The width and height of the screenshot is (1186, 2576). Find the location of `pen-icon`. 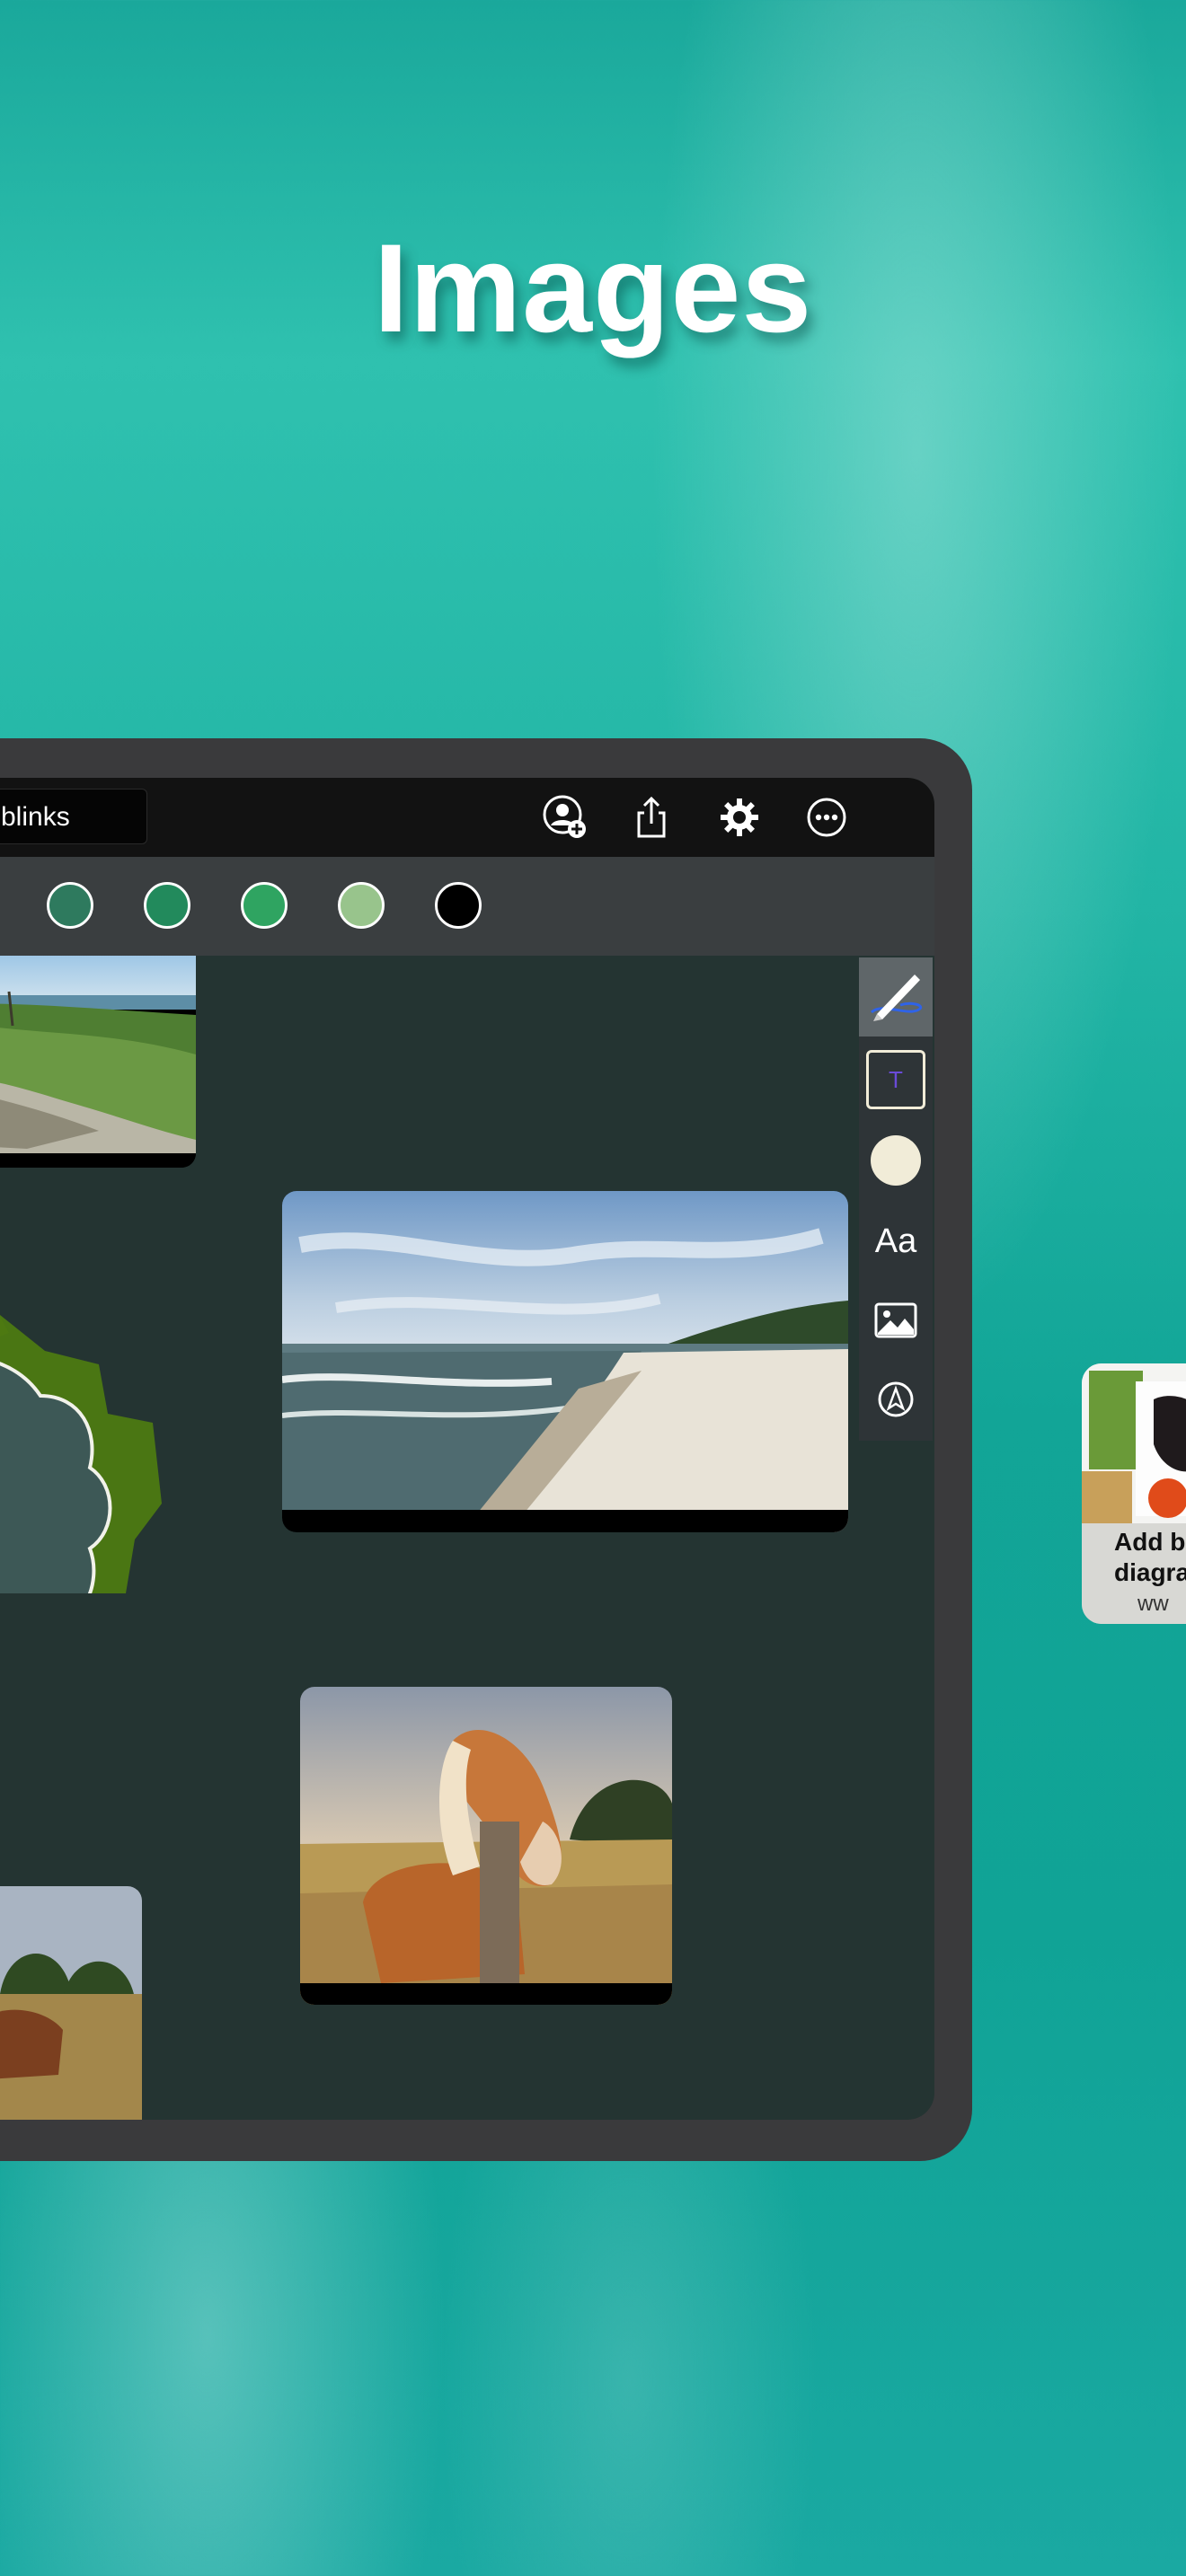

pen-icon is located at coordinates (896, 998).